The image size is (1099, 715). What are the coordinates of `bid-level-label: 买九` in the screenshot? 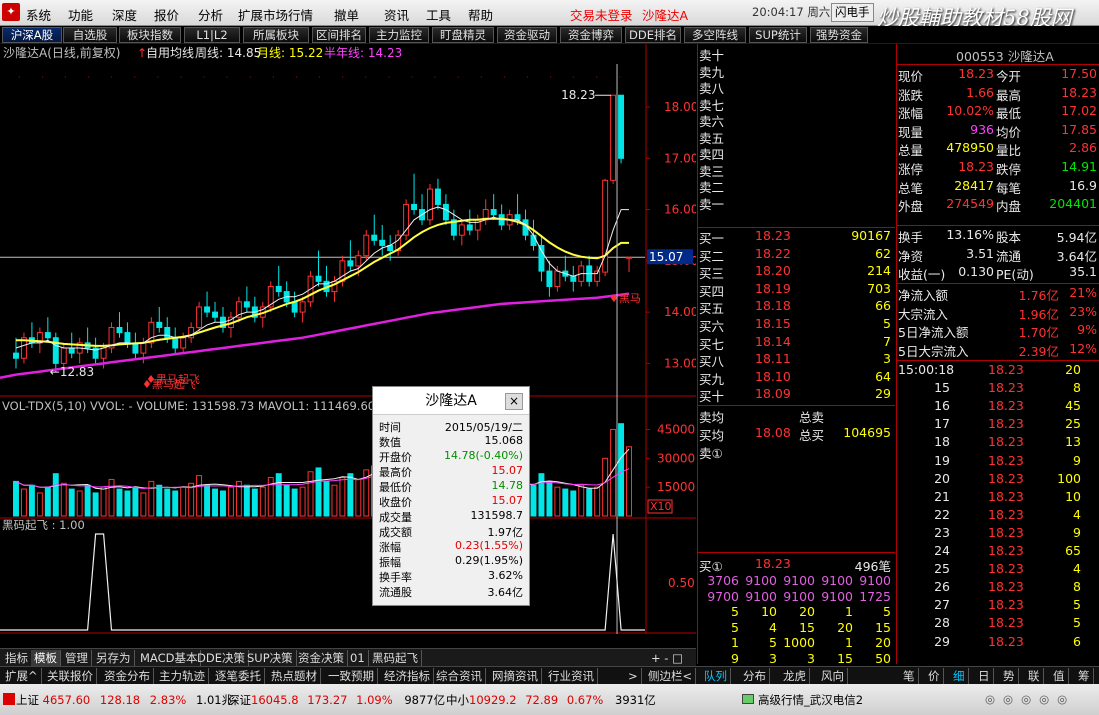 It's located at (712, 379).